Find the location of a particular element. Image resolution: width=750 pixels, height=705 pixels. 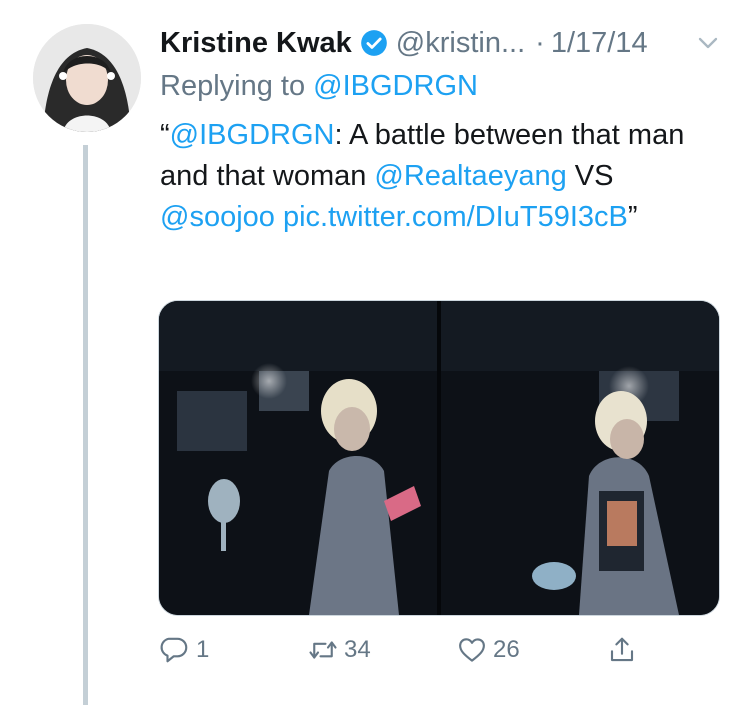

mention-soojoo: @soojoo is located at coordinates (217, 217).